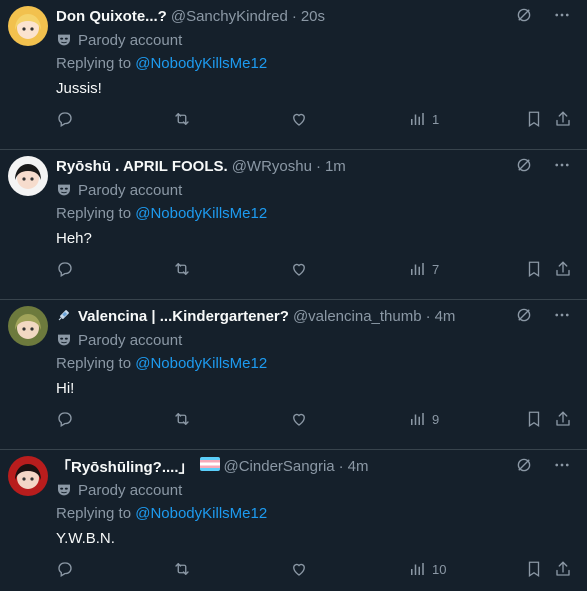 The height and width of the screenshot is (591, 587). Describe the element at coordinates (229, 16) in the screenshot. I see `user-handle: @SanchyKindred` at that location.